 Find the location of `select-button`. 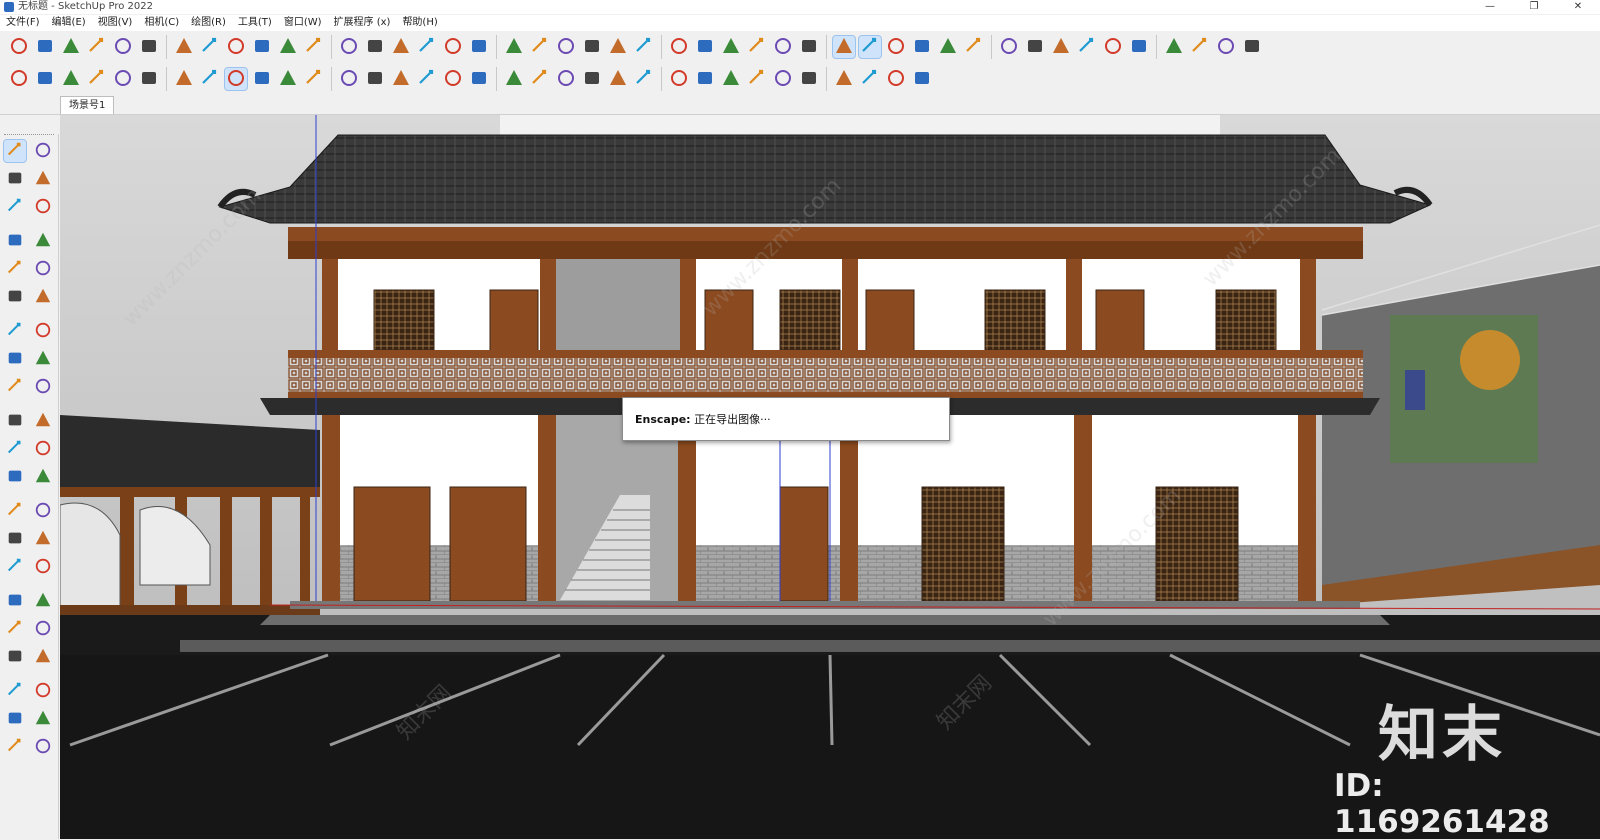

select-button is located at coordinates (236, 79).